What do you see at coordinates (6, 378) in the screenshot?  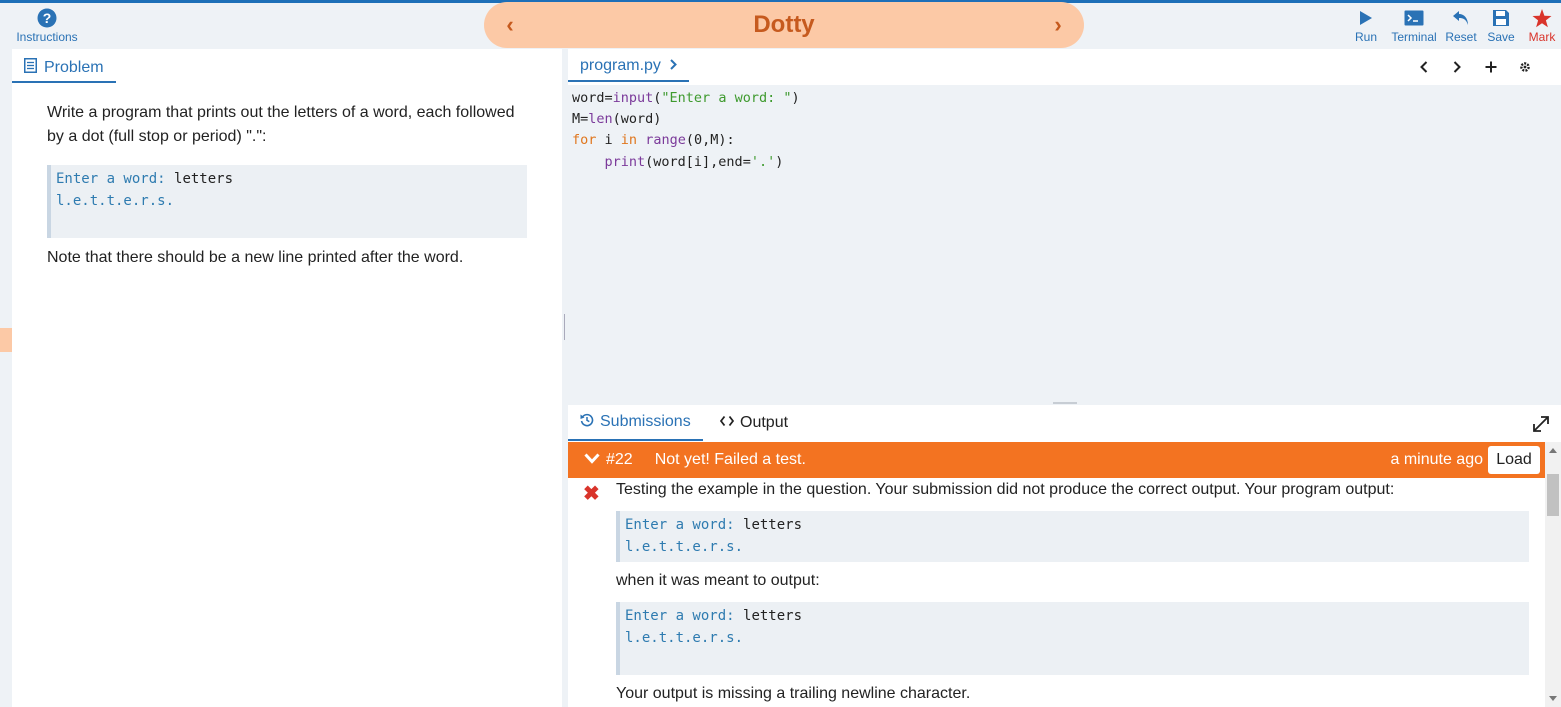 I see `left-strip` at bounding box center [6, 378].